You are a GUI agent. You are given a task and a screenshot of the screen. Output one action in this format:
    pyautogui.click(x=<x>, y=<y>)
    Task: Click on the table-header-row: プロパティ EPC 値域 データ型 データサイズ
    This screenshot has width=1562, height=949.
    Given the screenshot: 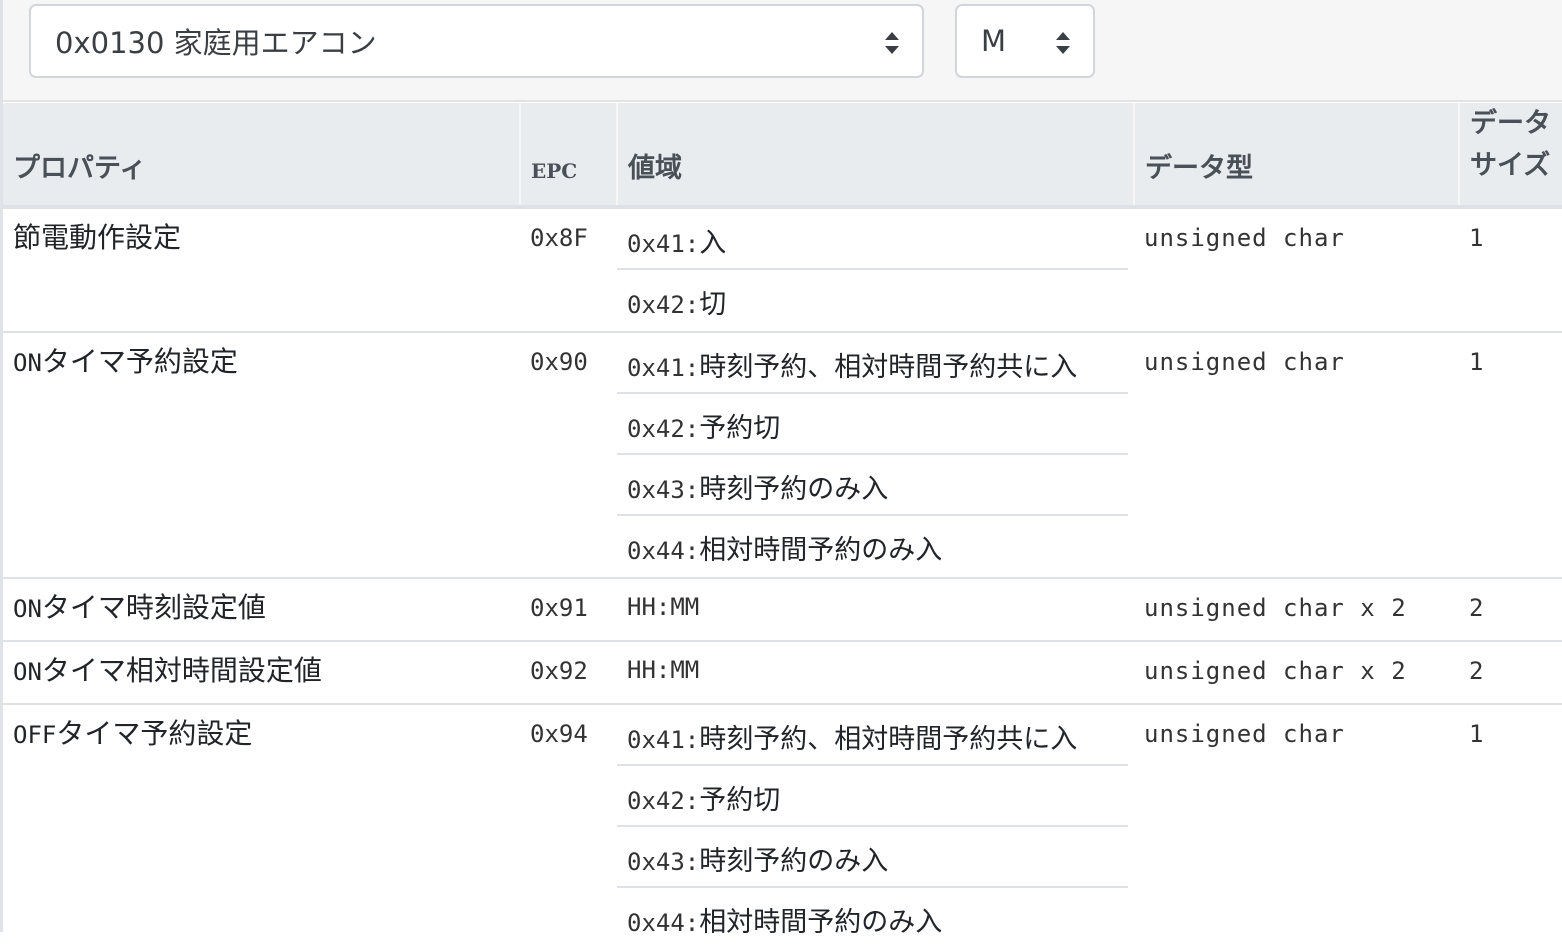 What is the action you would take?
    pyautogui.click(x=782, y=156)
    